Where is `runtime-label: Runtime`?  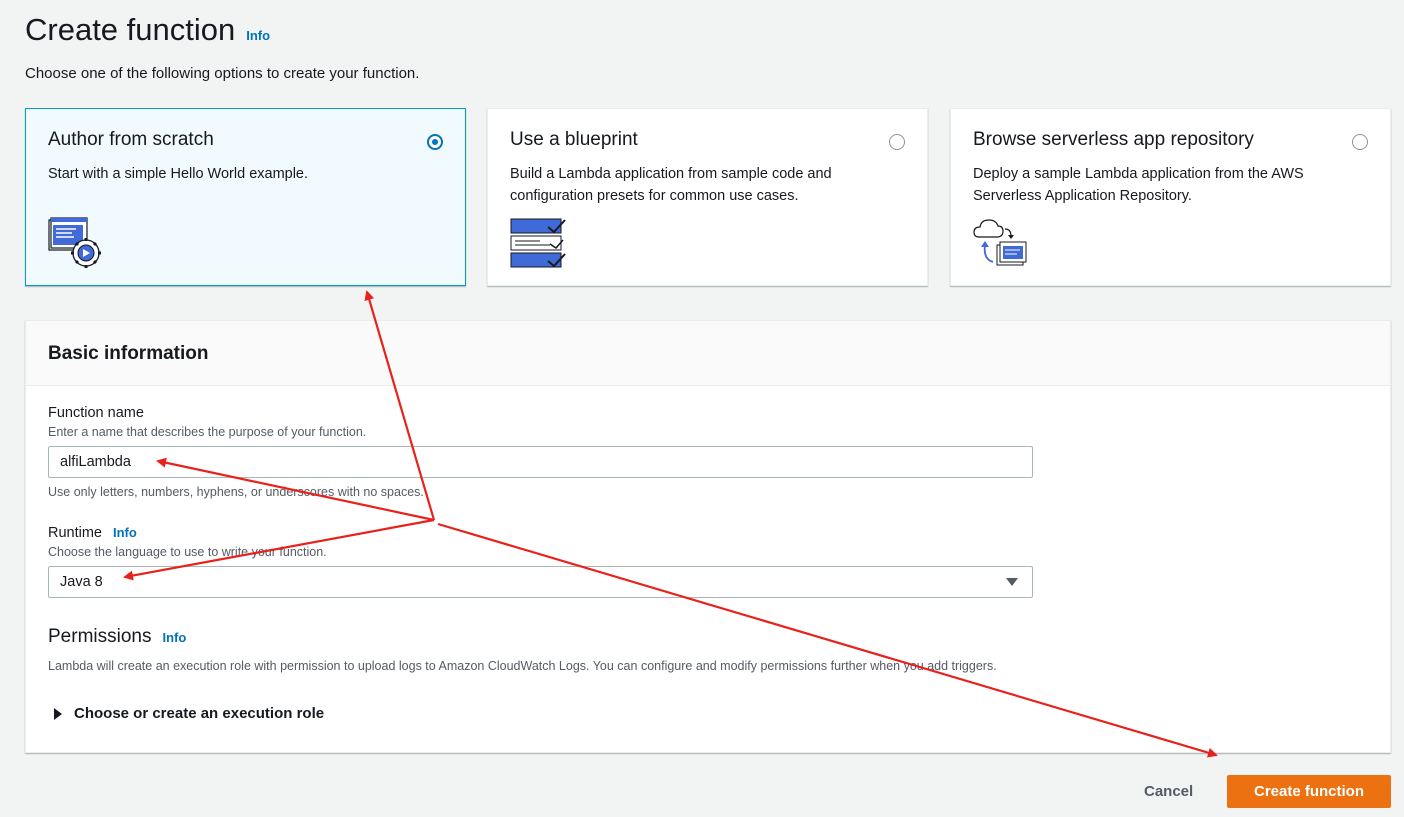 runtime-label: Runtime is located at coordinates (75, 533).